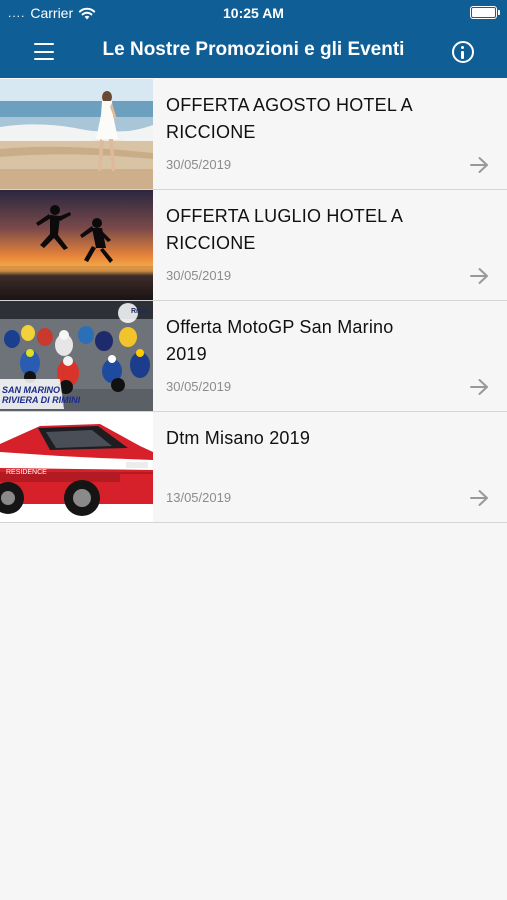  What do you see at coordinates (76, 245) in the screenshot?
I see `sunset-jumping-couple-photo` at bounding box center [76, 245].